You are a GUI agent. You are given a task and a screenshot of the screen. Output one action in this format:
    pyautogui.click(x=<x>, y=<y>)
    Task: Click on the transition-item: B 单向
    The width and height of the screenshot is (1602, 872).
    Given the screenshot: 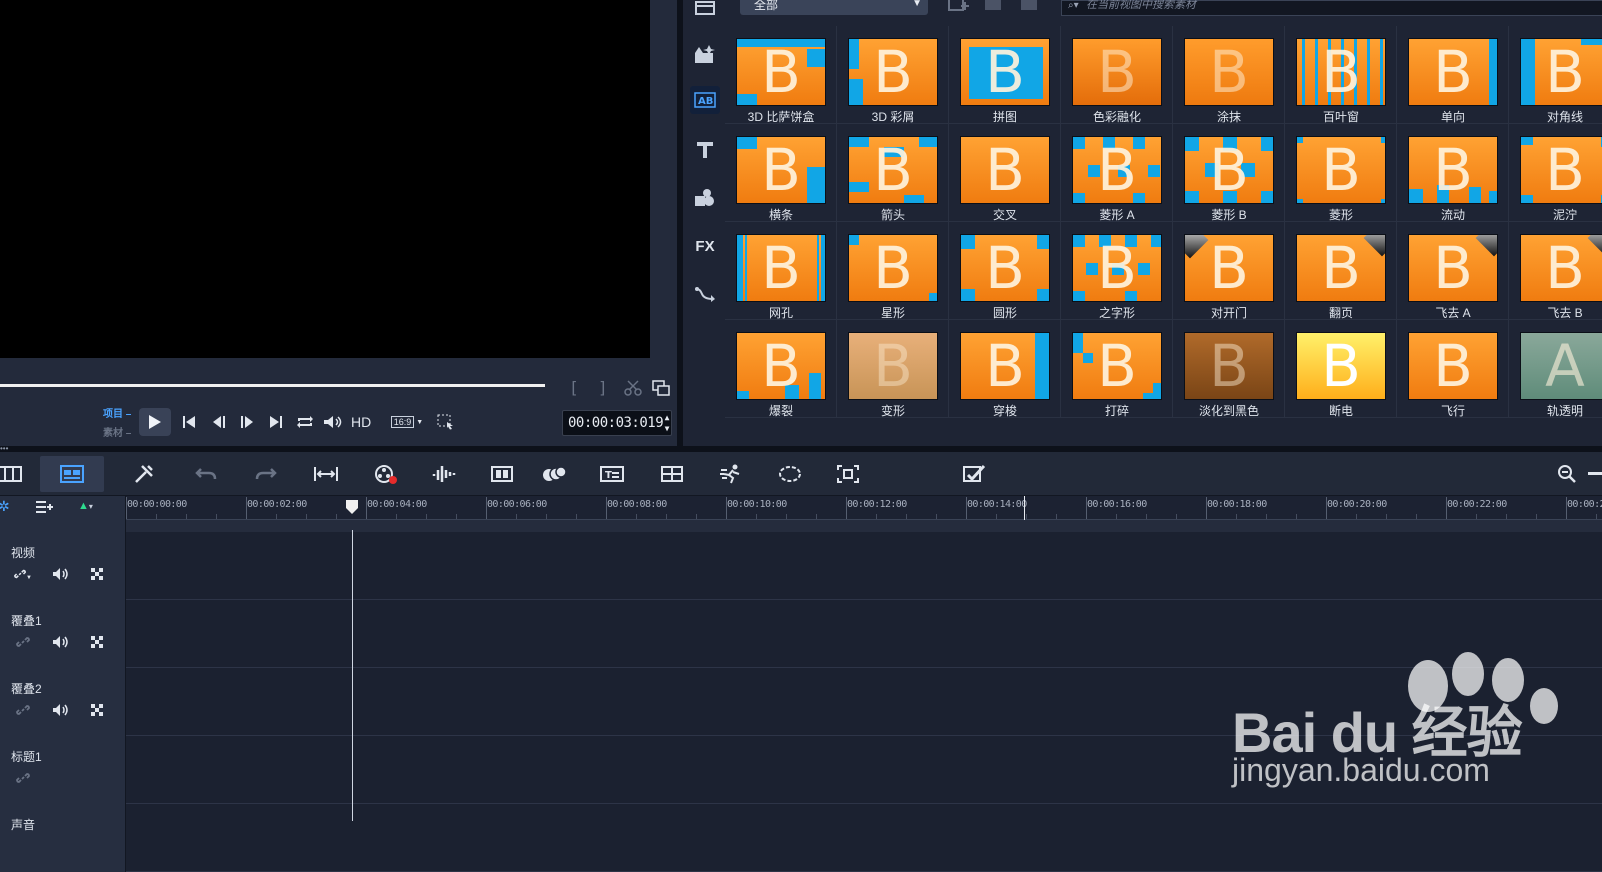 What is the action you would take?
    pyautogui.click(x=1453, y=75)
    